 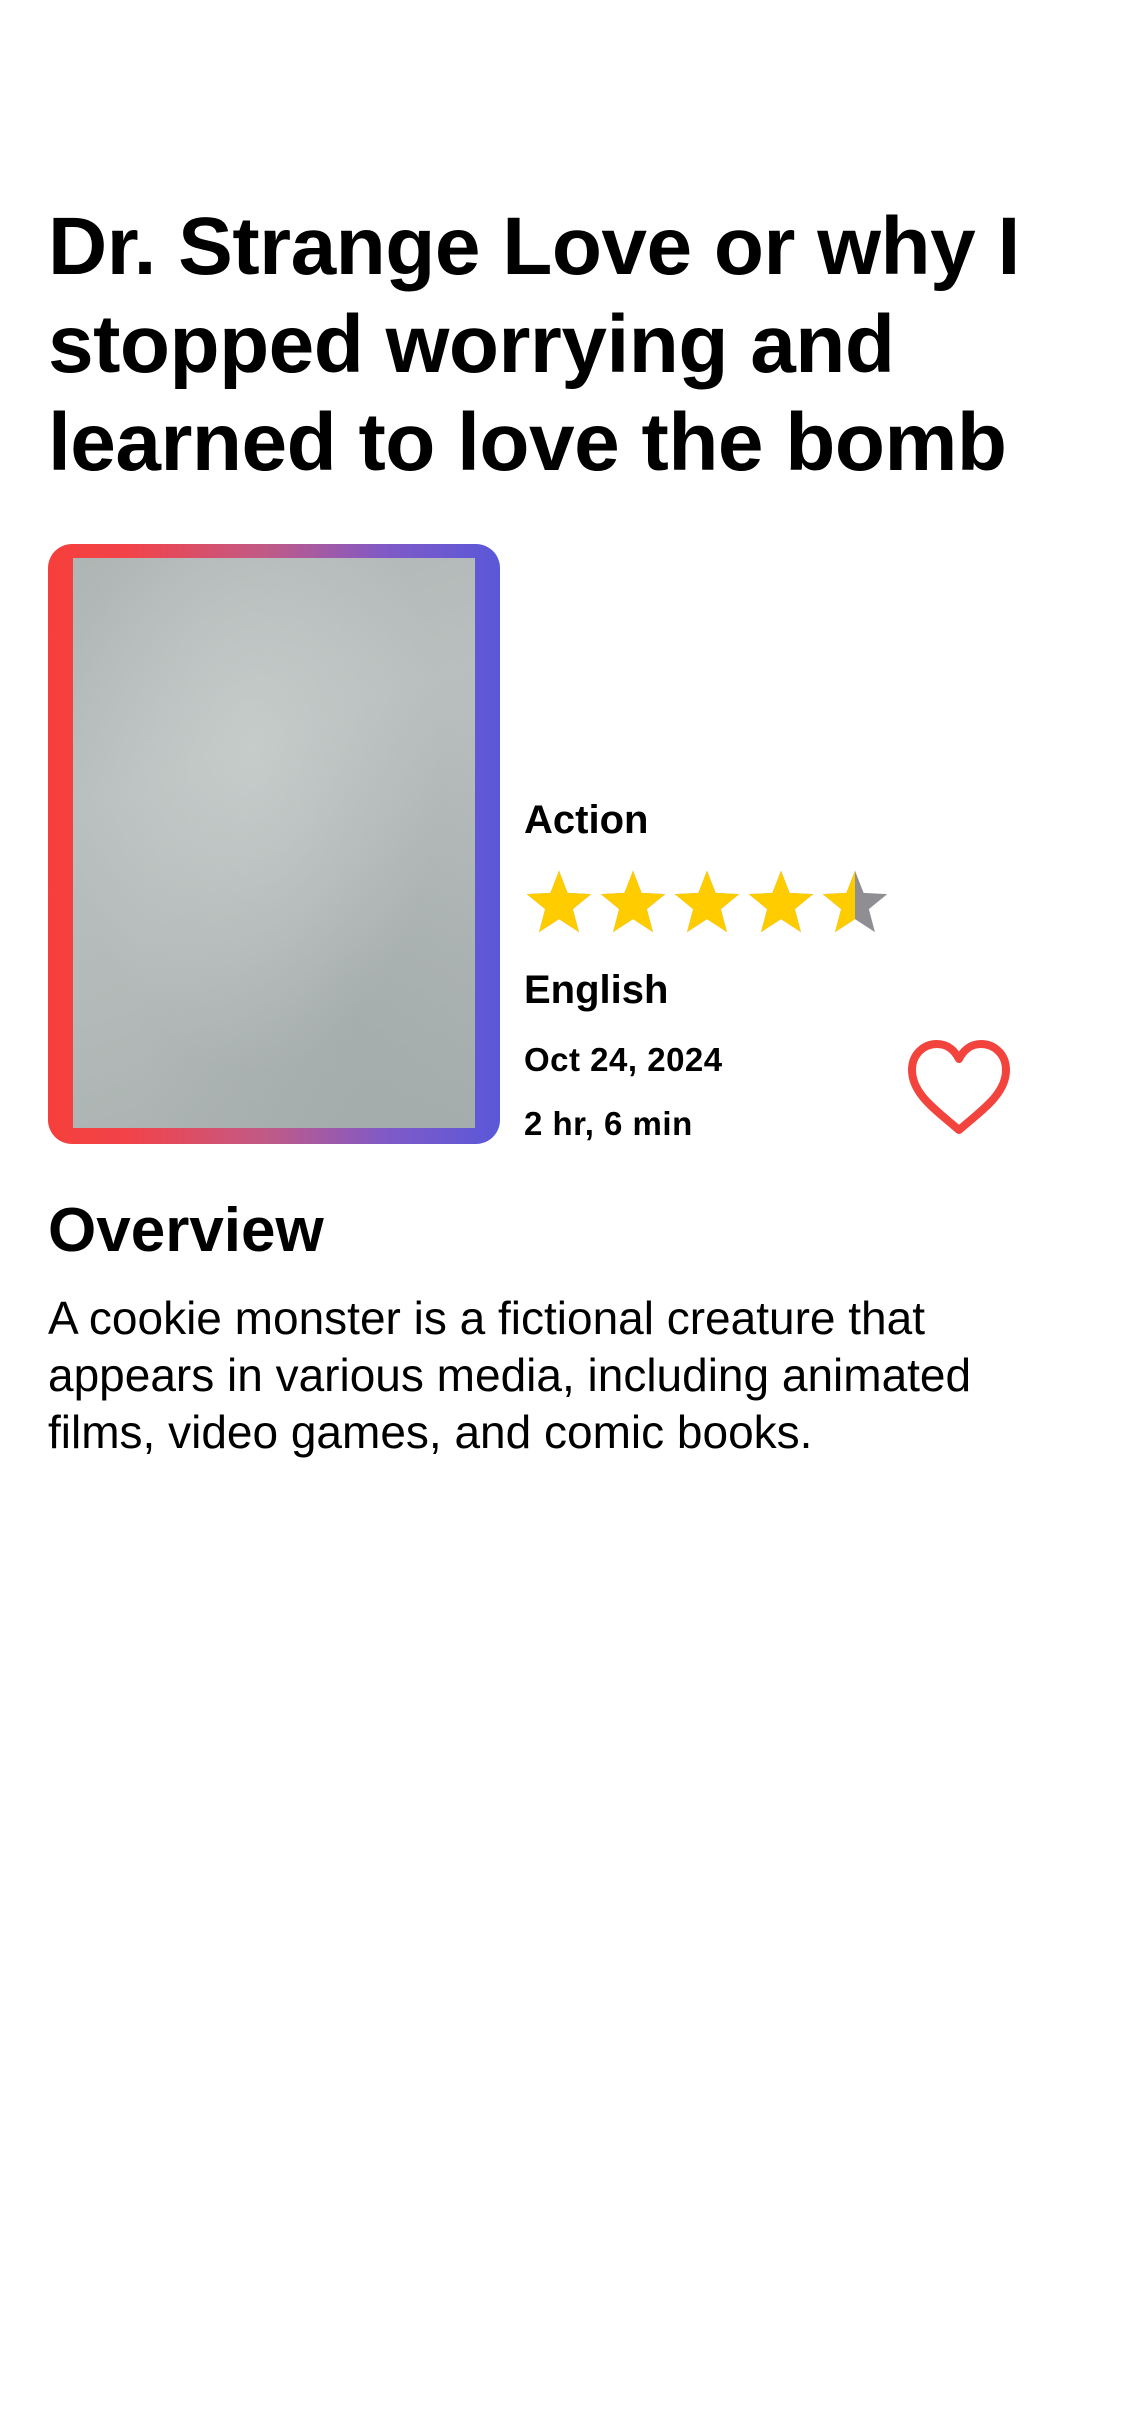 I want to click on star-rating, so click(x=707, y=905).